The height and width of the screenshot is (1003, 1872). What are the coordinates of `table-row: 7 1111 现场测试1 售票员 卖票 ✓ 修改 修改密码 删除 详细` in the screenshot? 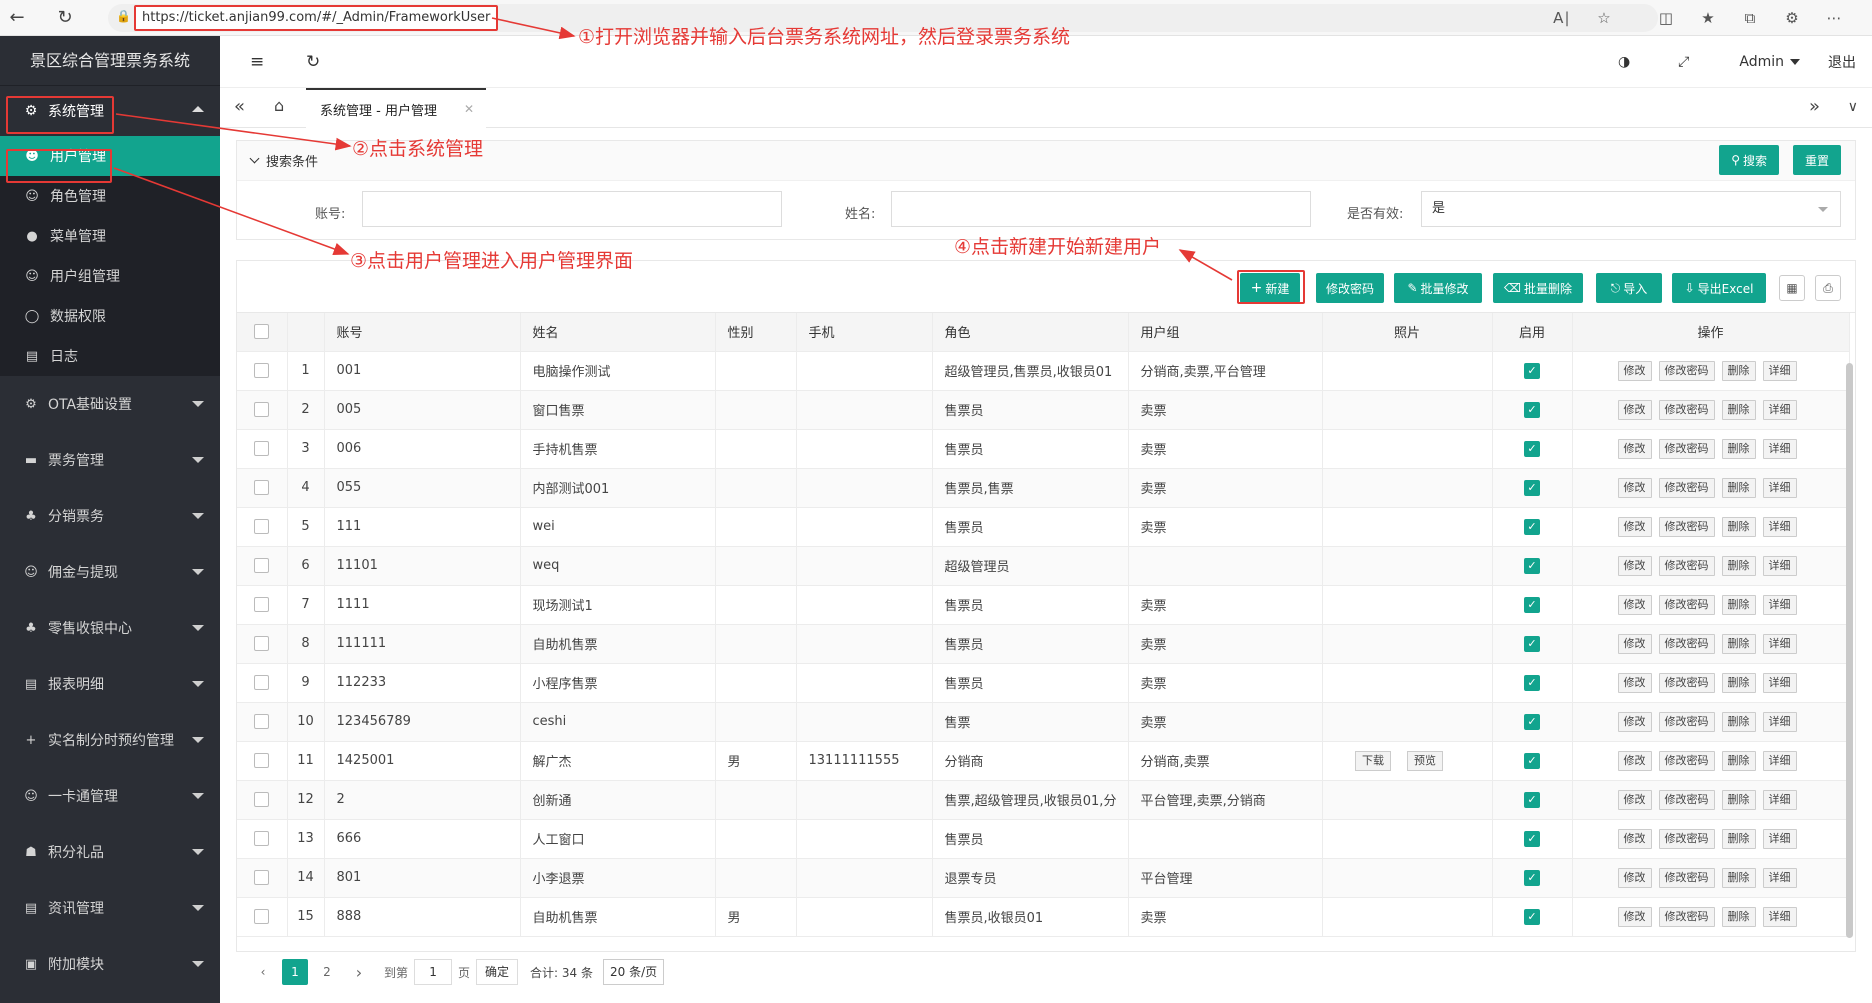 It's located at (1043, 605).